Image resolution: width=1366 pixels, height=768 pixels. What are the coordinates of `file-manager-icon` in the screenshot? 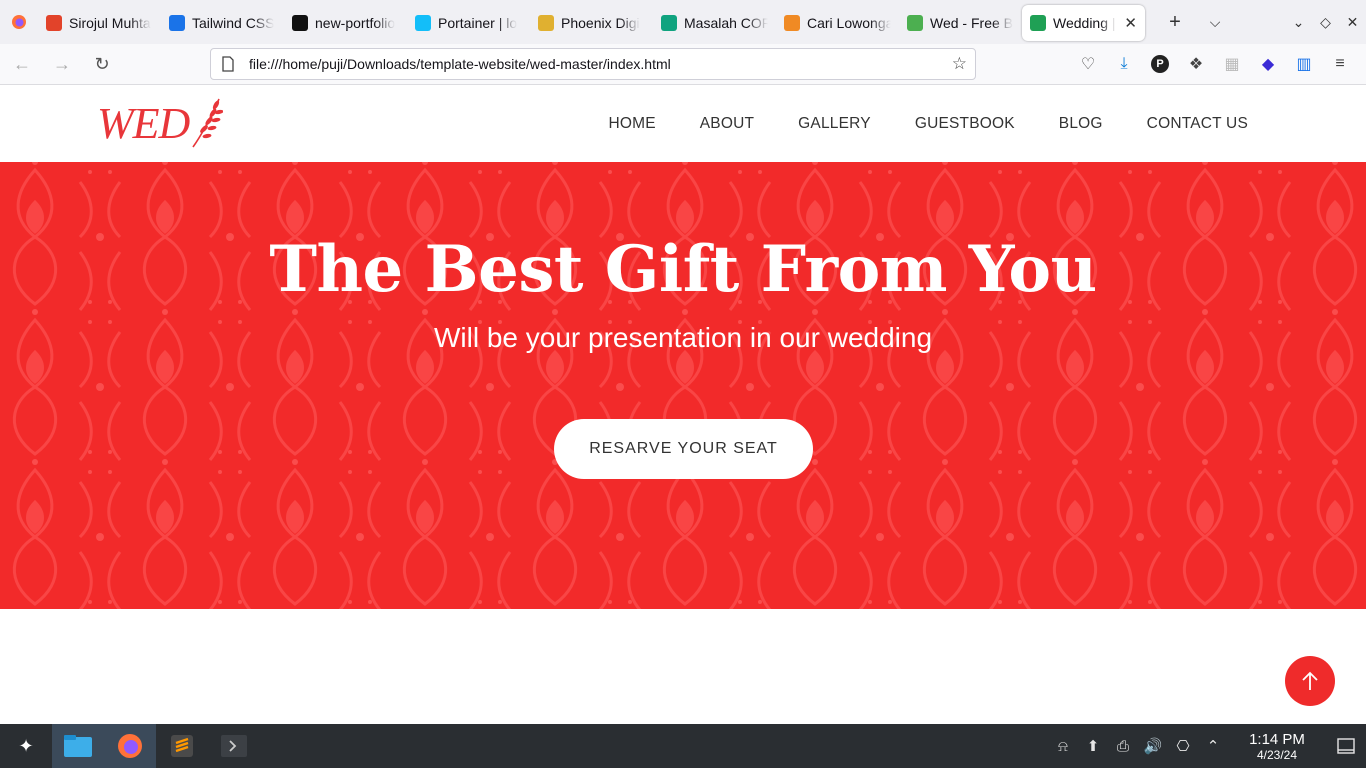 It's located at (78, 746).